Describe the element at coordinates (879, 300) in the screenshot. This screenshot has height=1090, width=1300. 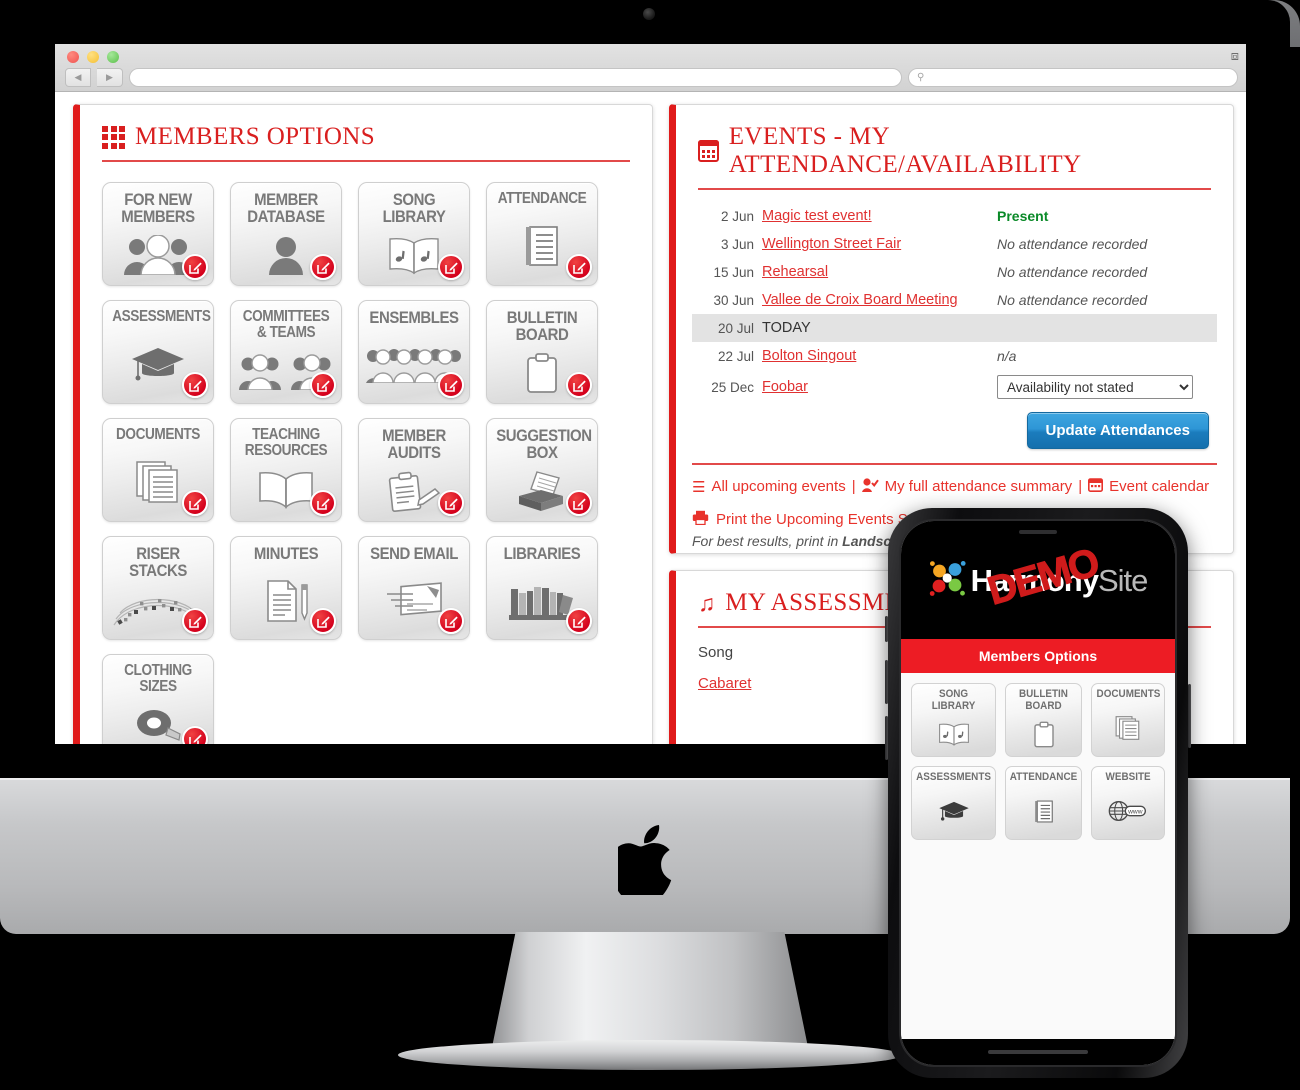
I see `event-name-link: Vallee de Croix Board Meeting` at that location.